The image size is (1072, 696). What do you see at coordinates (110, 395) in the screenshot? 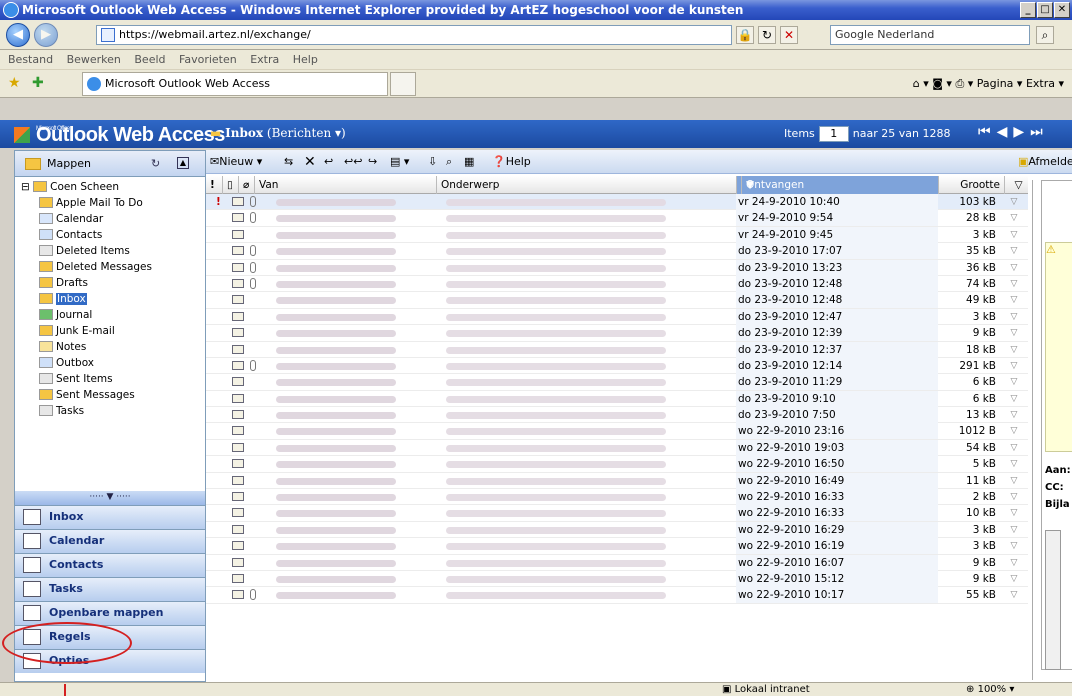
I see `tree-folder-sent-messages: Sent Messages` at bounding box center [110, 395].